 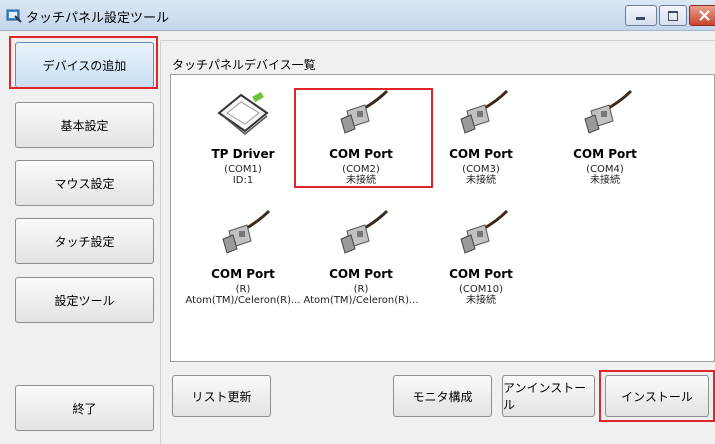 I want to click on install-label: インストール, so click(x=657, y=396).